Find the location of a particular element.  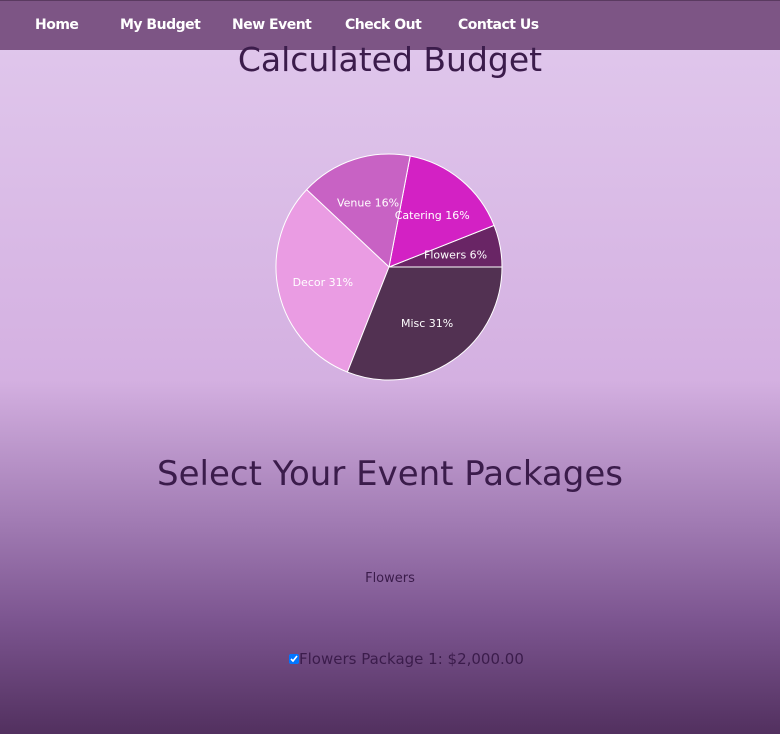

pie-label-flowers: Flowers 6% is located at coordinates (455, 254).